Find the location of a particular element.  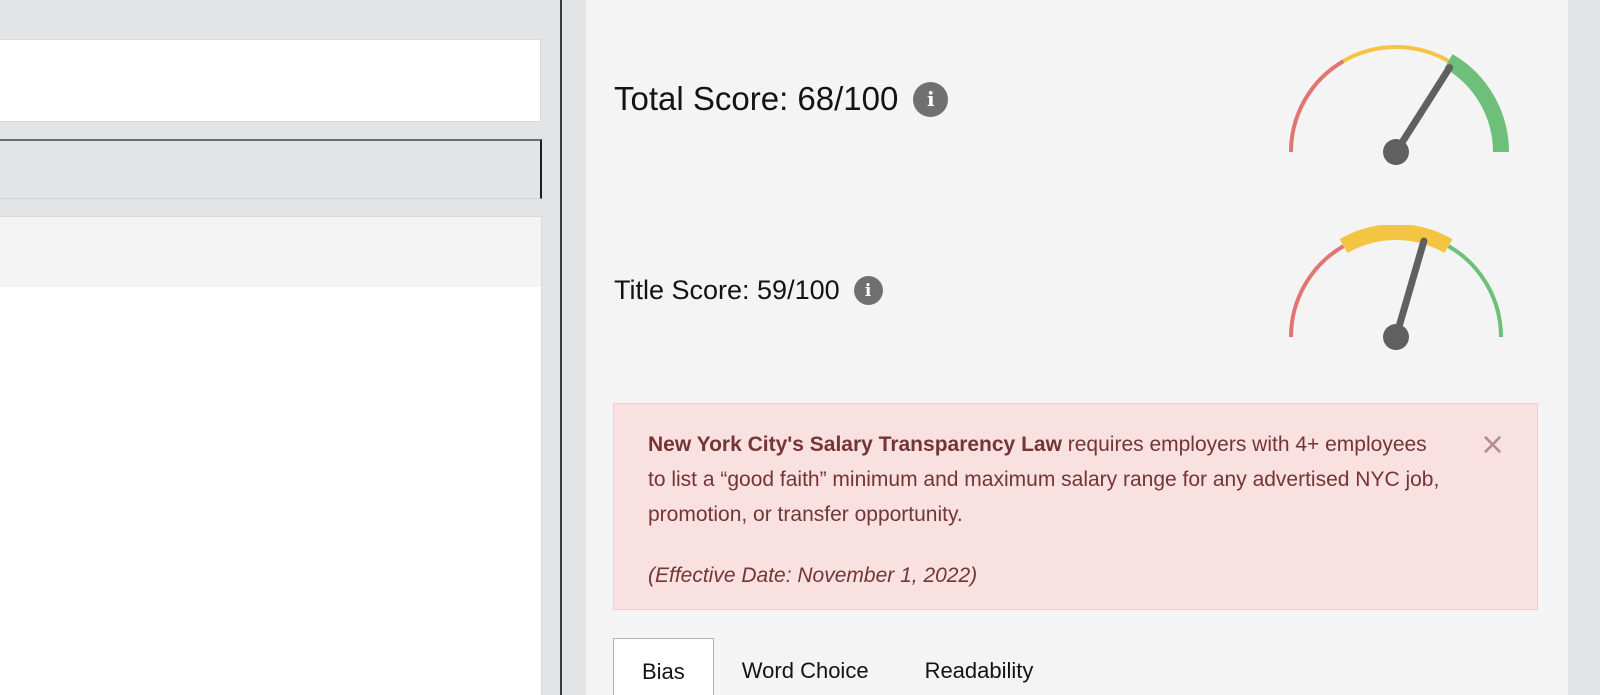

total-score-row: Total Score: 68/100 i is located at coordinates (781, 99).